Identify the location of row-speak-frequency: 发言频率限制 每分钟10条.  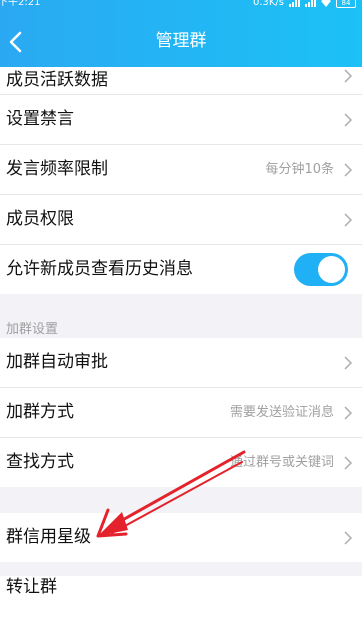
(181, 170).